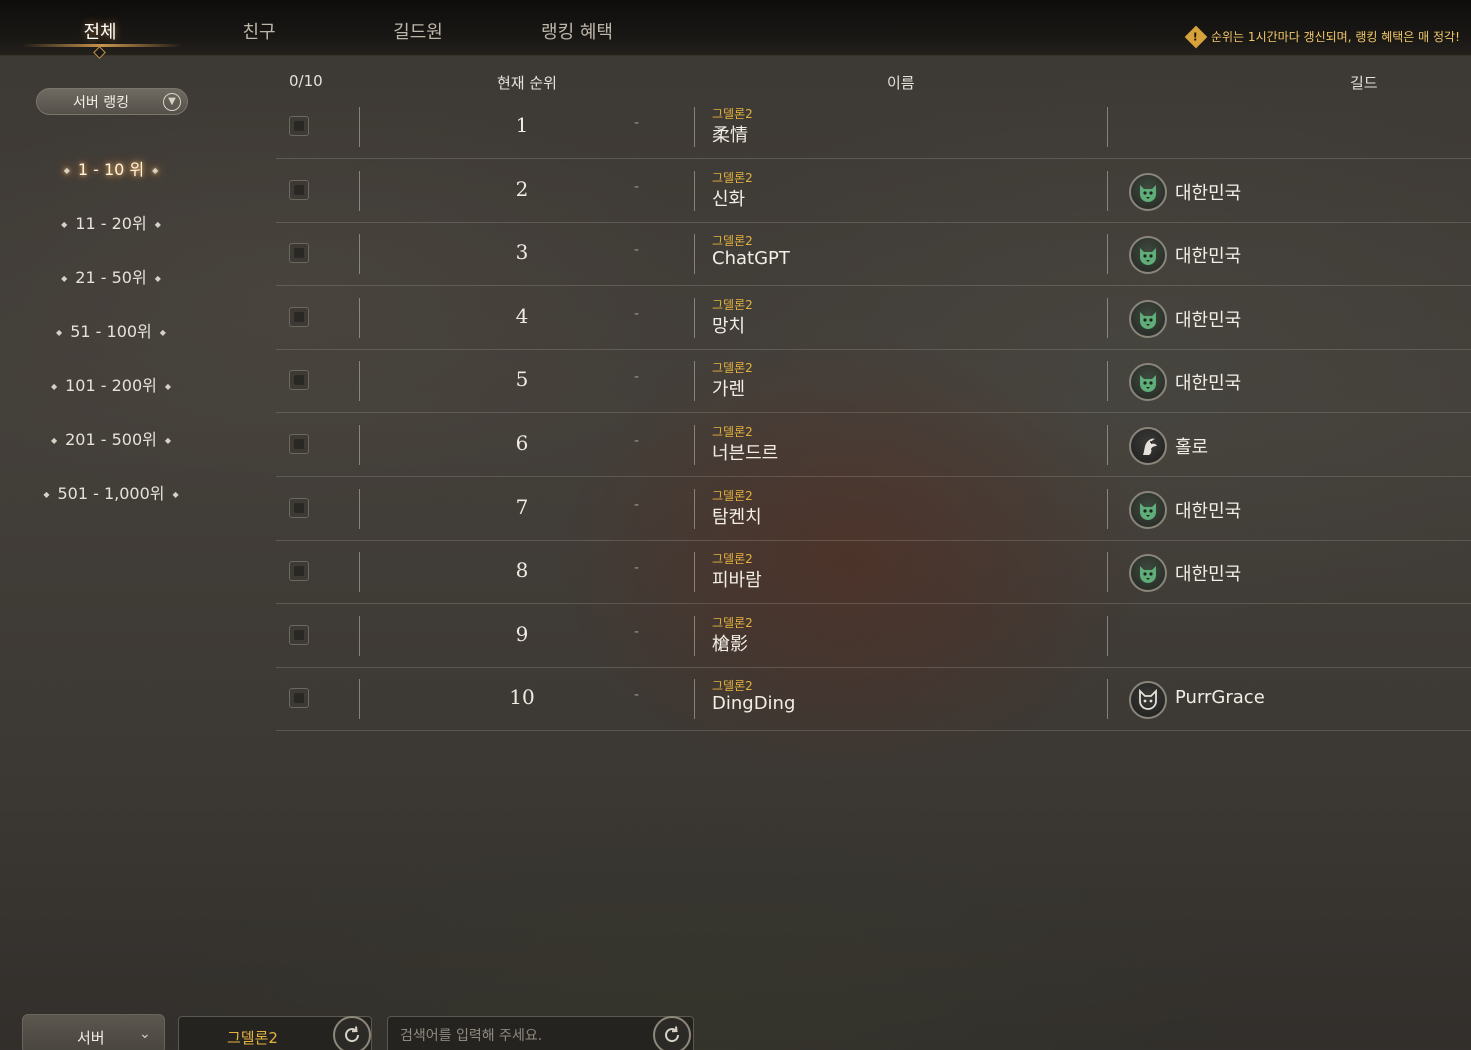  Describe the element at coordinates (672, 1033) in the screenshot. I see `search-refresh-button` at that location.